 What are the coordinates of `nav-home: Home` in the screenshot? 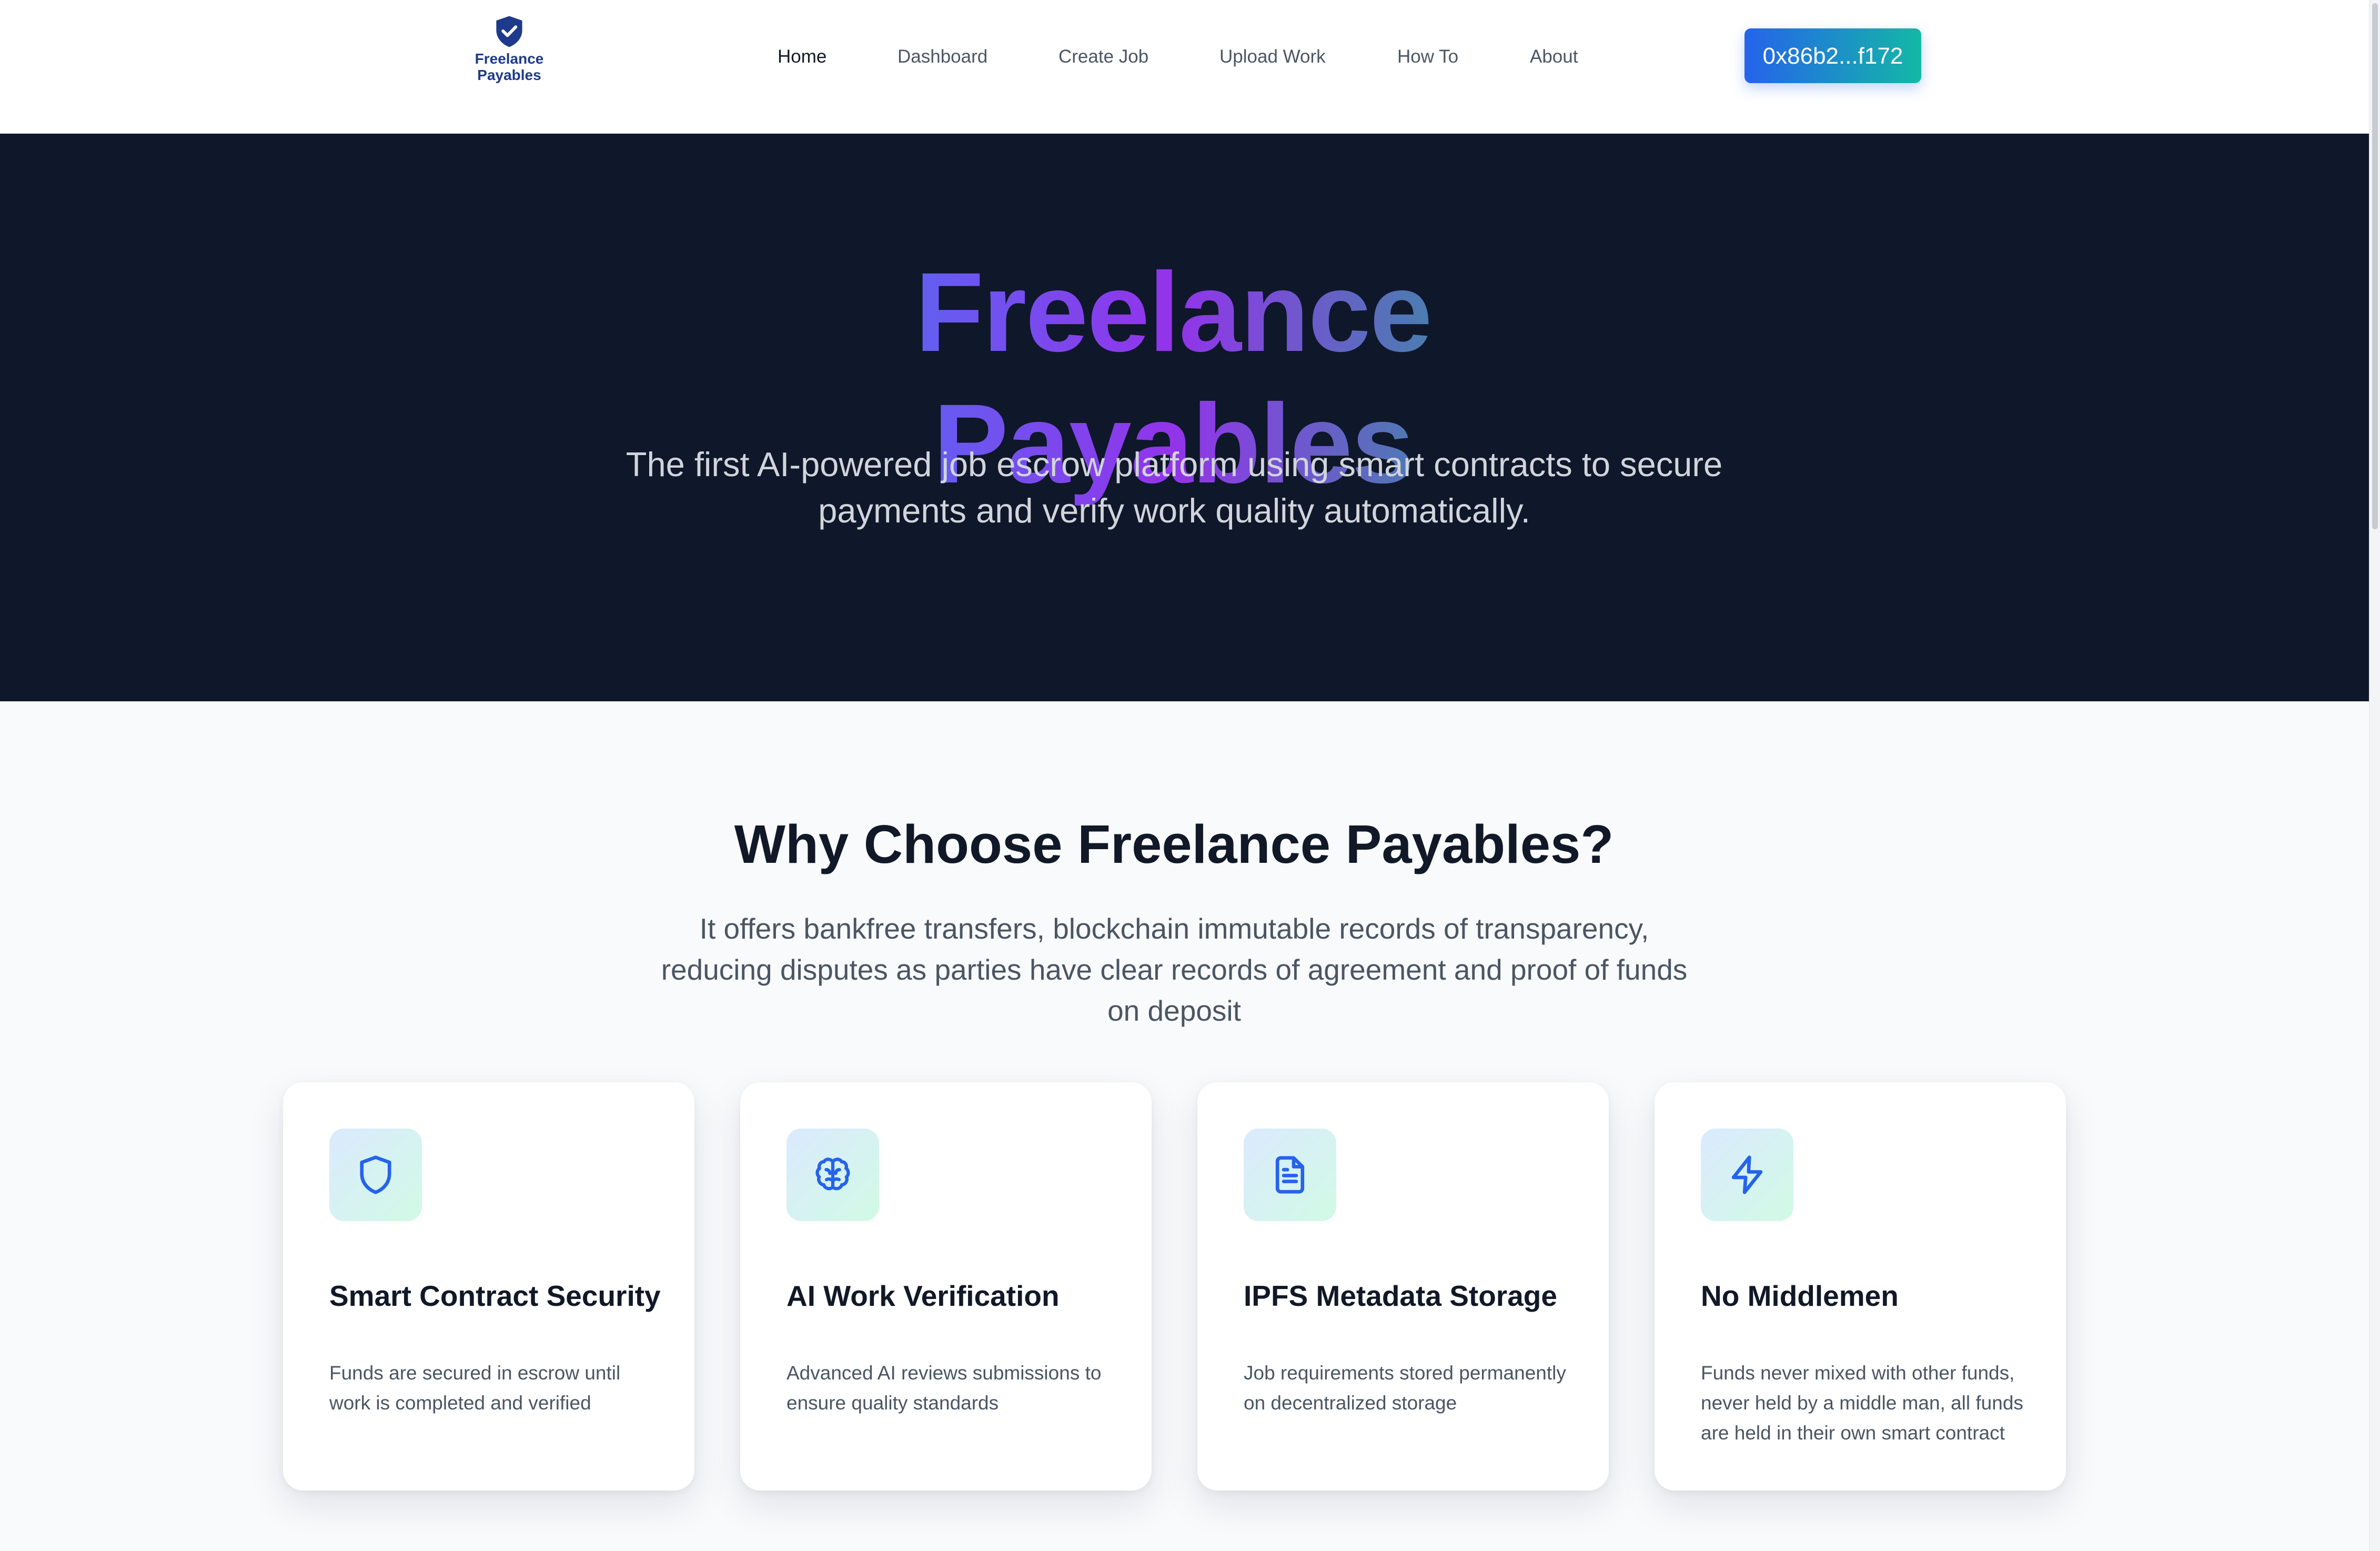 It's located at (802, 57).